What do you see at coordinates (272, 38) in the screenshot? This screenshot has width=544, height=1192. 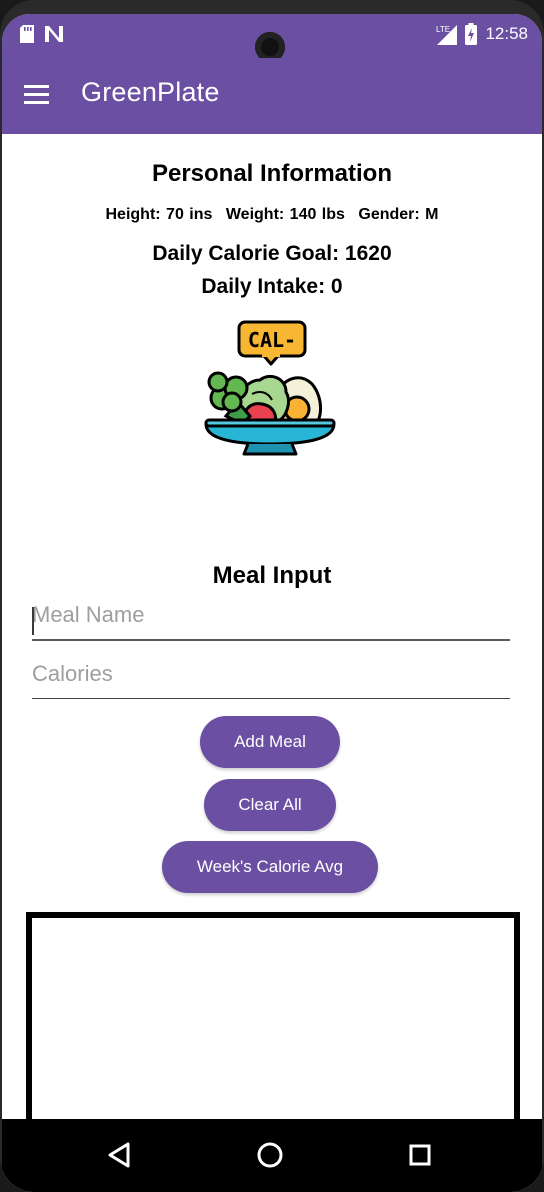 I see `status-bar: LTE 12:58` at bounding box center [272, 38].